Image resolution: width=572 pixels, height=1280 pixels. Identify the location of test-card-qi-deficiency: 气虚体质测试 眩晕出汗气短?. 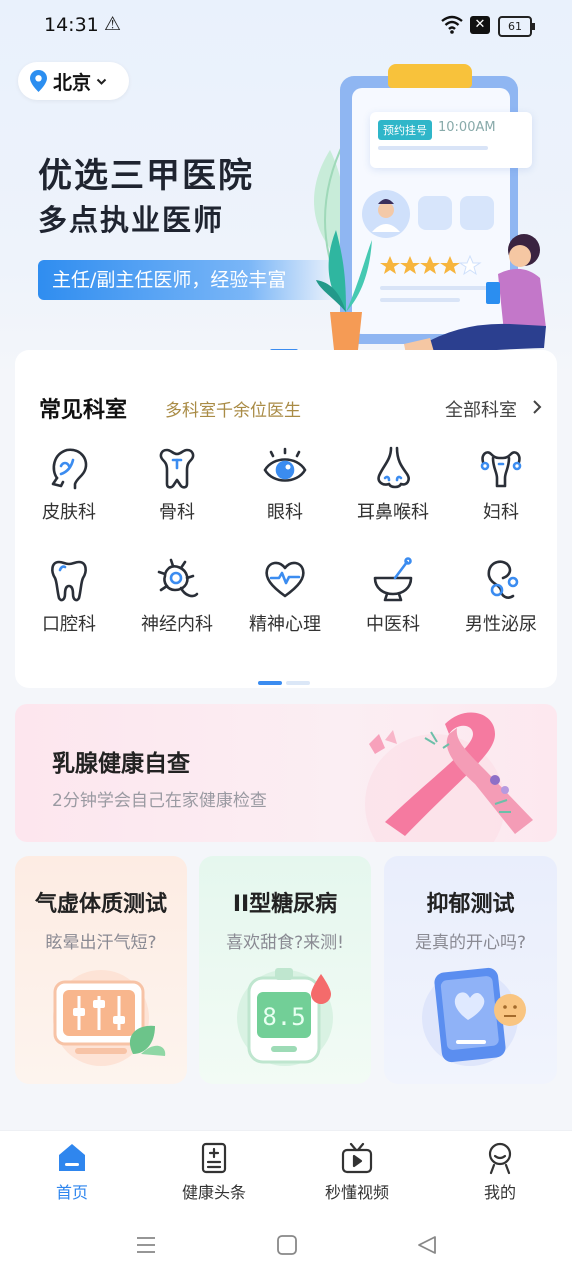
(101, 970).